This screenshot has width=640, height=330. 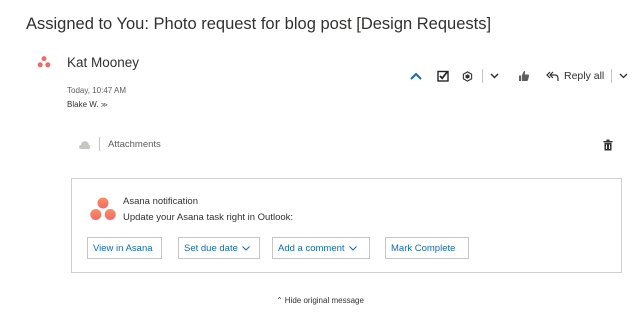 I want to click on expand-recipients-icon: ≫, so click(x=104, y=105).